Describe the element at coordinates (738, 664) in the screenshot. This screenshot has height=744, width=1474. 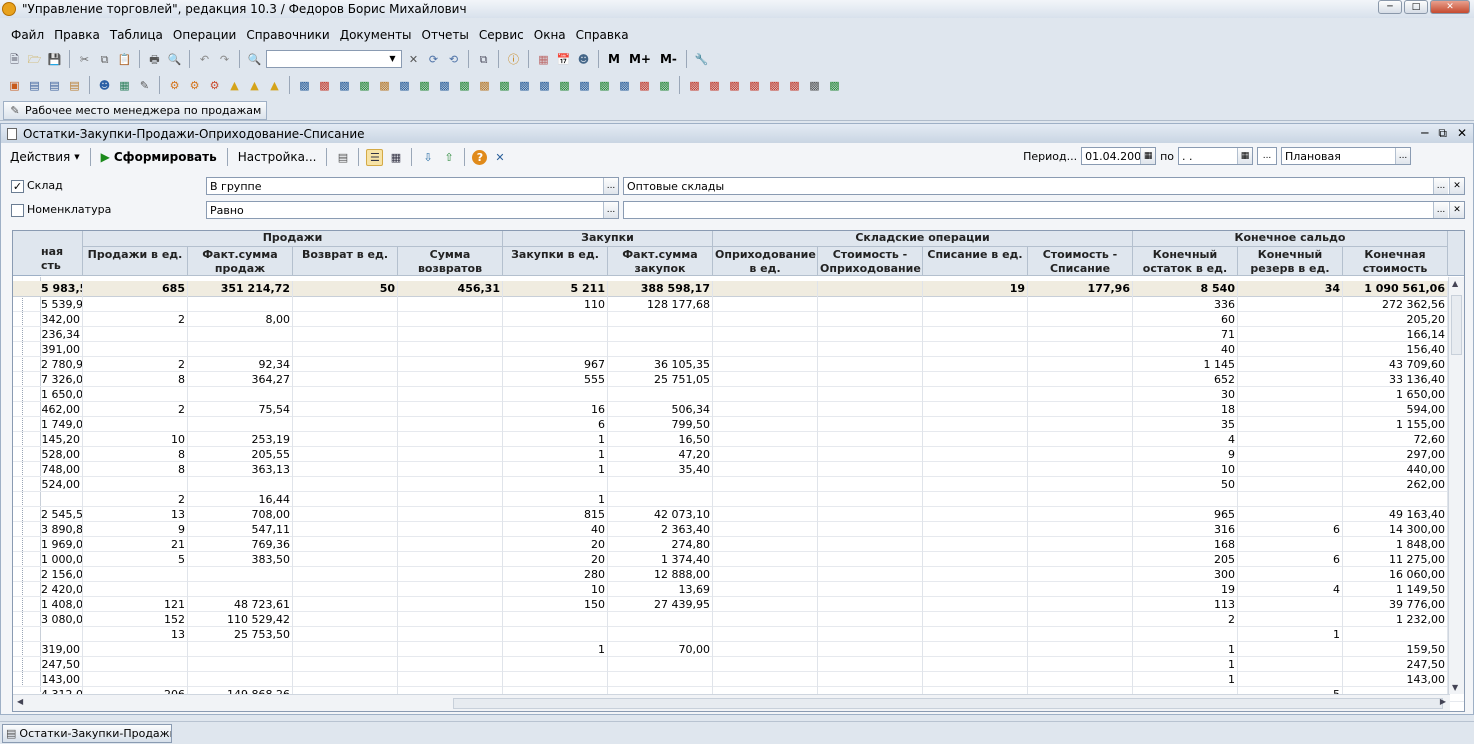
I see `table-row: 247,50 1 247,50` at that location.